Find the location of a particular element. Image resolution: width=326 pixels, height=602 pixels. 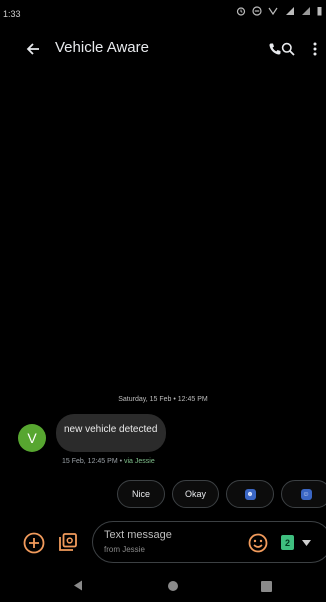

system-nav-bar is located at coordinates (163, 586).